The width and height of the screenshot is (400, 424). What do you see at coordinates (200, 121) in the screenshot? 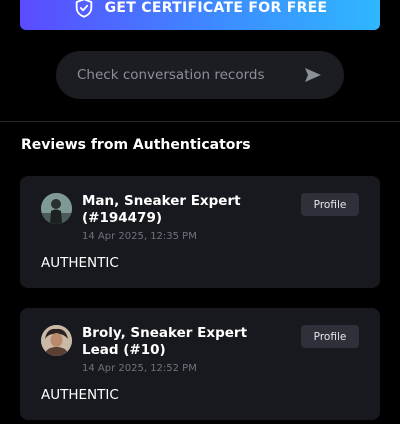
I see `section-divider` at bounding box center [200, 121].